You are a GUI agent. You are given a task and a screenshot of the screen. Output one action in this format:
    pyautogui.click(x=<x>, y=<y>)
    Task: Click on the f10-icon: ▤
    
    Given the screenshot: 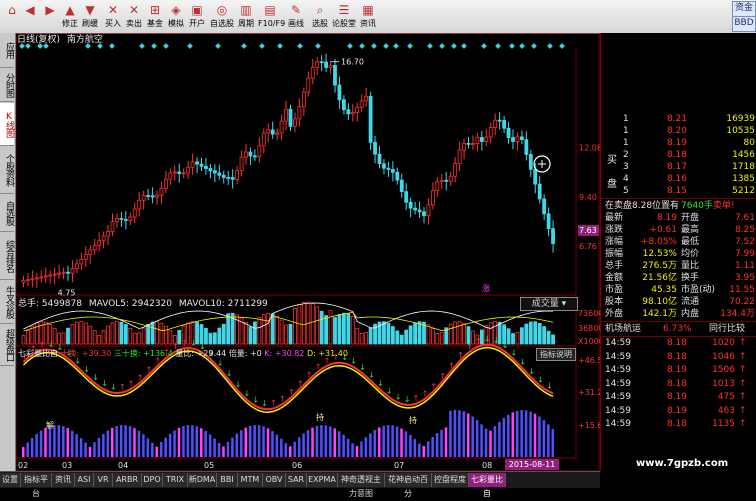 What is the action you would take?
    pyautogui.click(x=270, y=10)
    